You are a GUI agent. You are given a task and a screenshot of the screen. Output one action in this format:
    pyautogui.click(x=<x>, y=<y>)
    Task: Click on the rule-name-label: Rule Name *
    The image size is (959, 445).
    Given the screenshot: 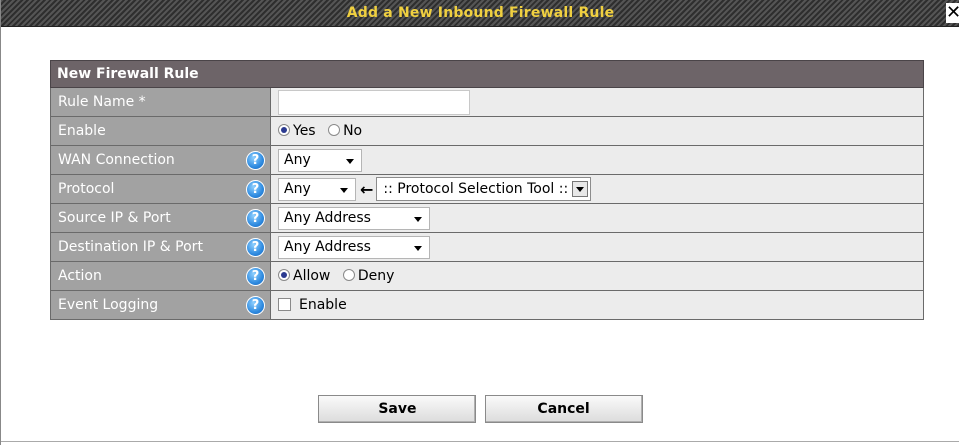 What is the action you would take?
    pyautogui.click(x=160, y=102)
    